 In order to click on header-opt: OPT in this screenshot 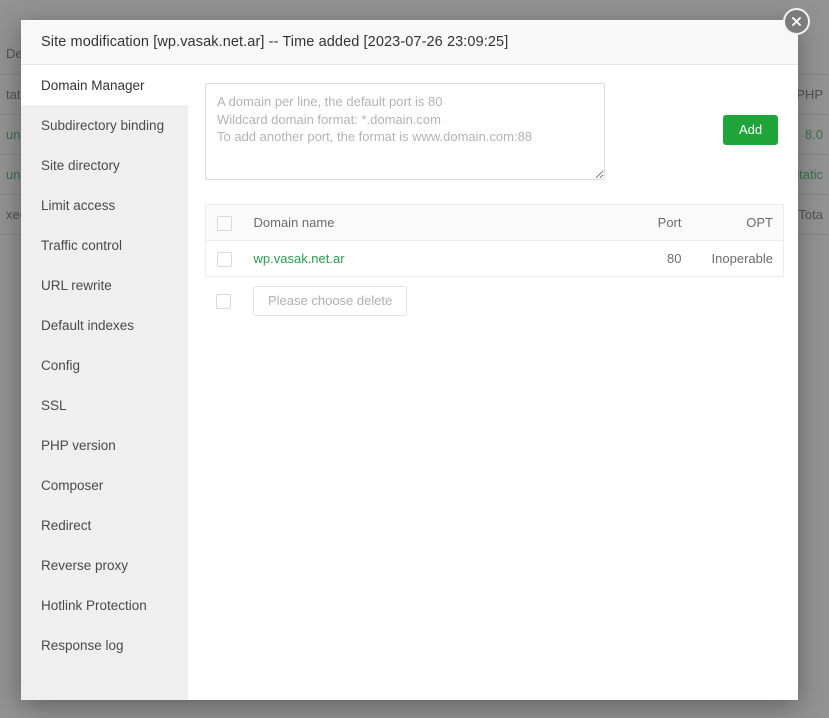, I will do `click(737, 222)`.